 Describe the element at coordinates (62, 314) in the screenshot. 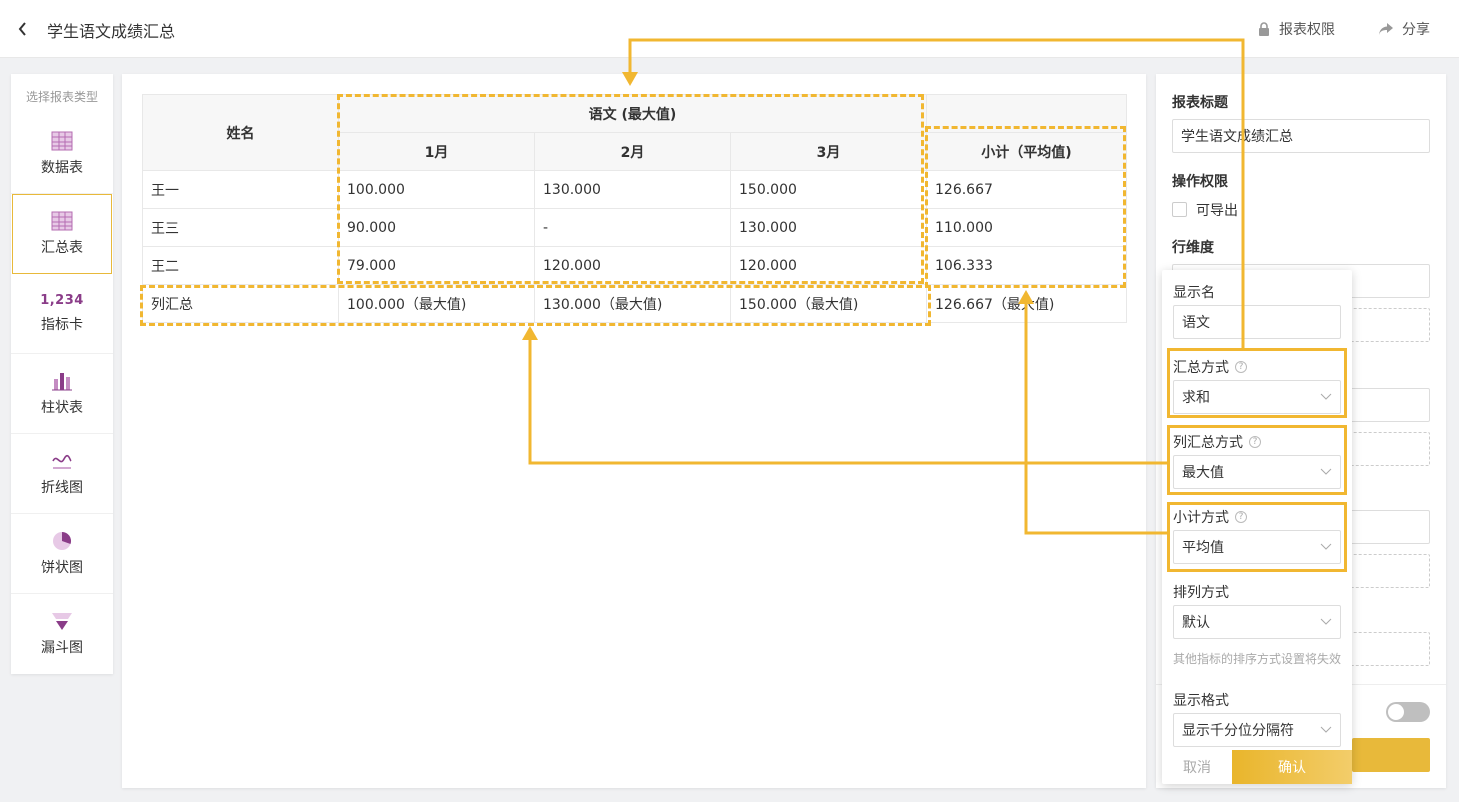

I see `sidebar-item-number-card: 1,234 指标卡` at that location.